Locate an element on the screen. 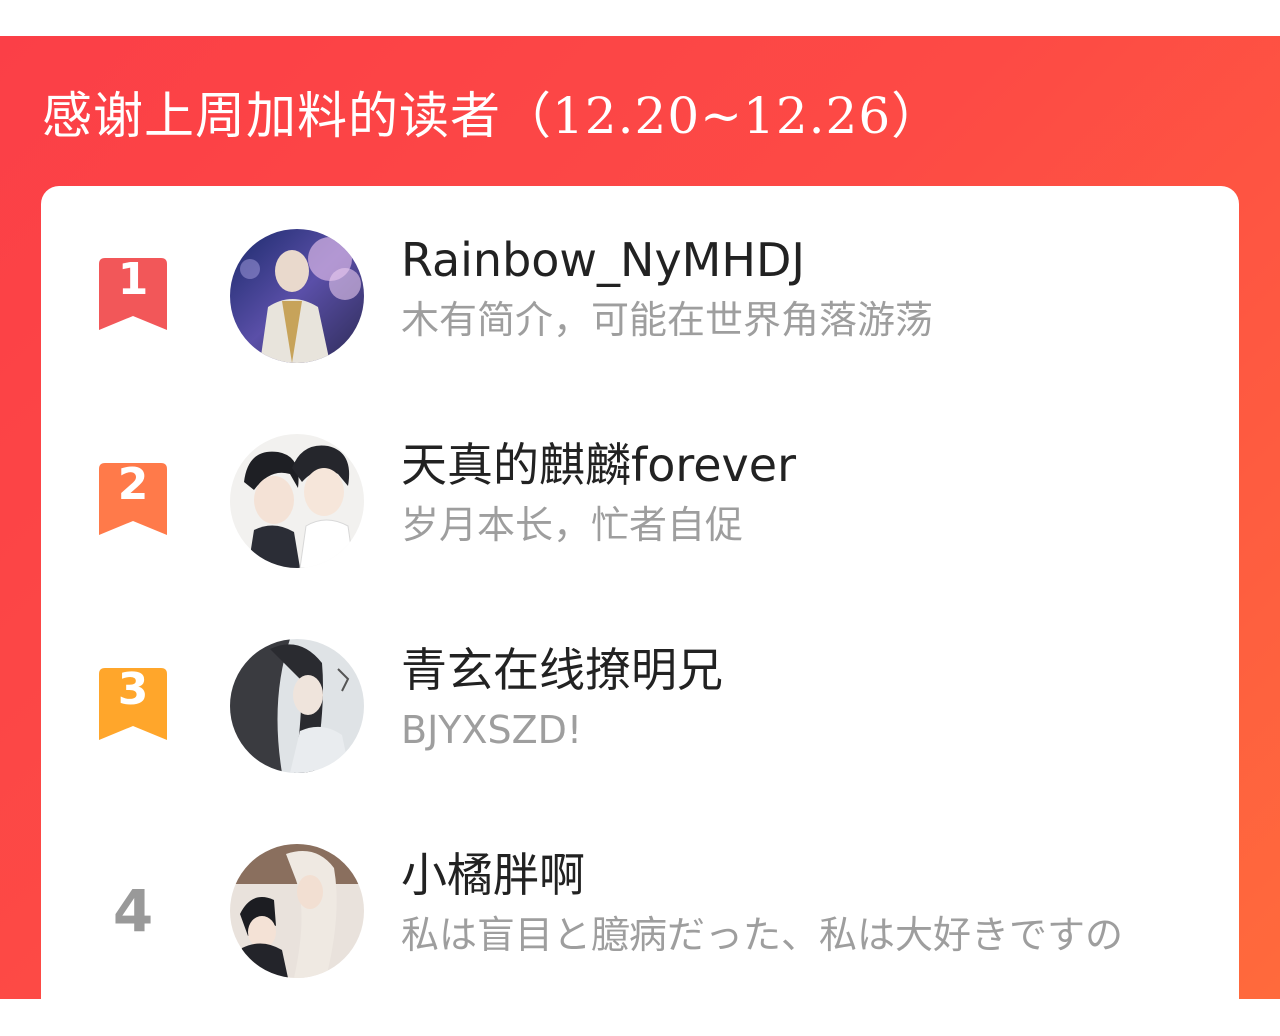 This screenshot has height=1036, width=1280. rank-number: 4 is located at coordinates (133, 911).